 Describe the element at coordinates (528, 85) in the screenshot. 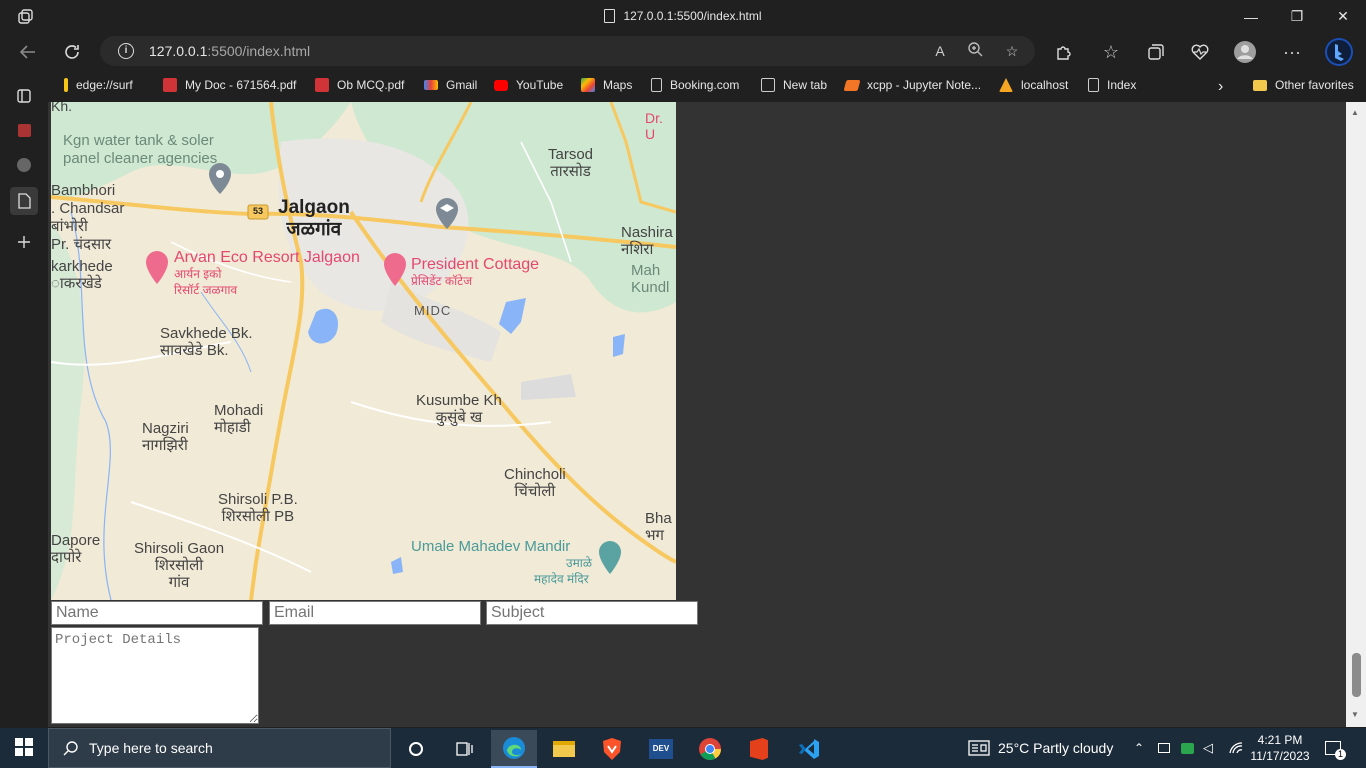

I see `favorite-youtube: YouTube` at that location.